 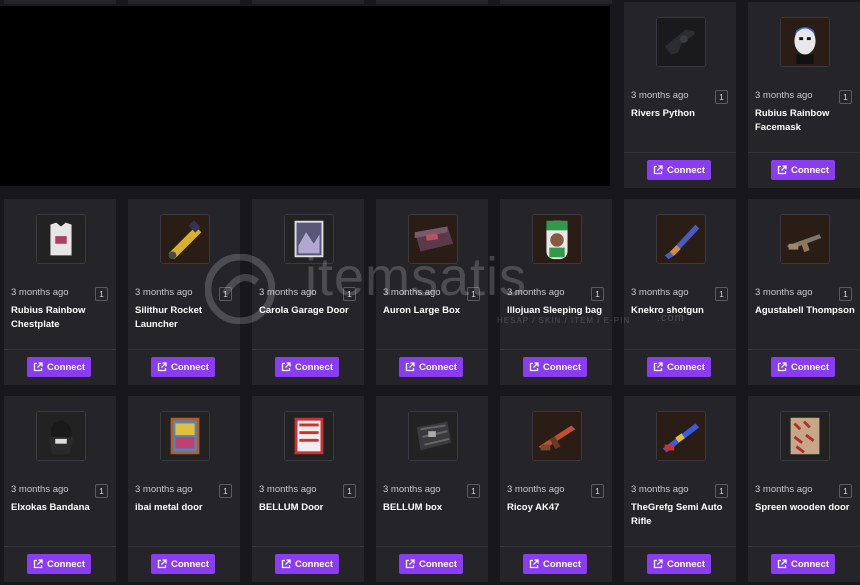 I want to click on item-card: 3 months ago 1 BELLUM Door Connect, so click(x=308, y=489).